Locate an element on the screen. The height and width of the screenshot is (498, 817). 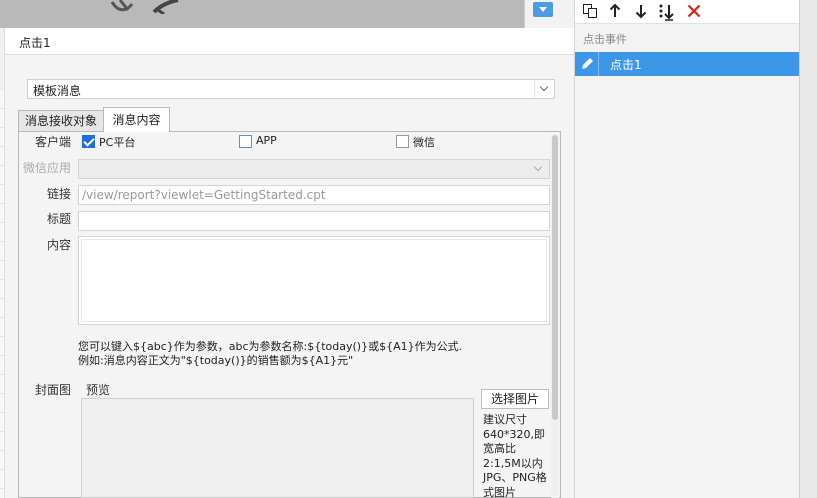
app-checkbox is located at coordinates (245, 141).